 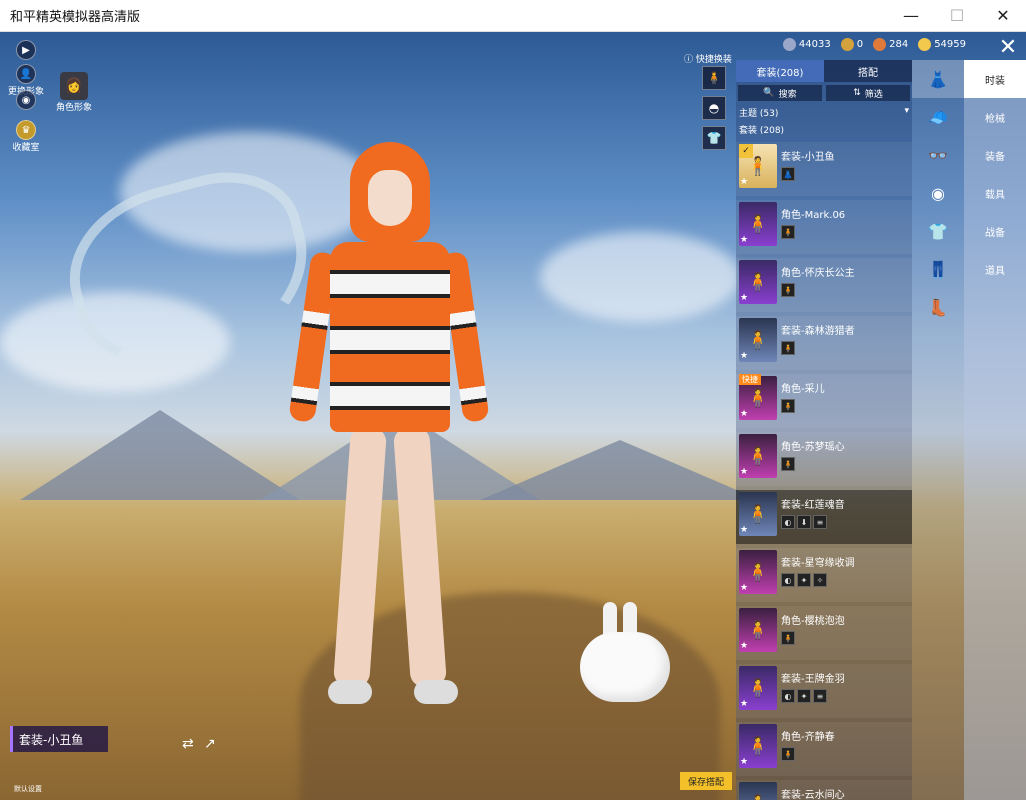 What do you see at coordinates (818, 563) in the screenshot?
I see `outfit-name: 套装-星穹缘收调` at bounding box center [818, 563].